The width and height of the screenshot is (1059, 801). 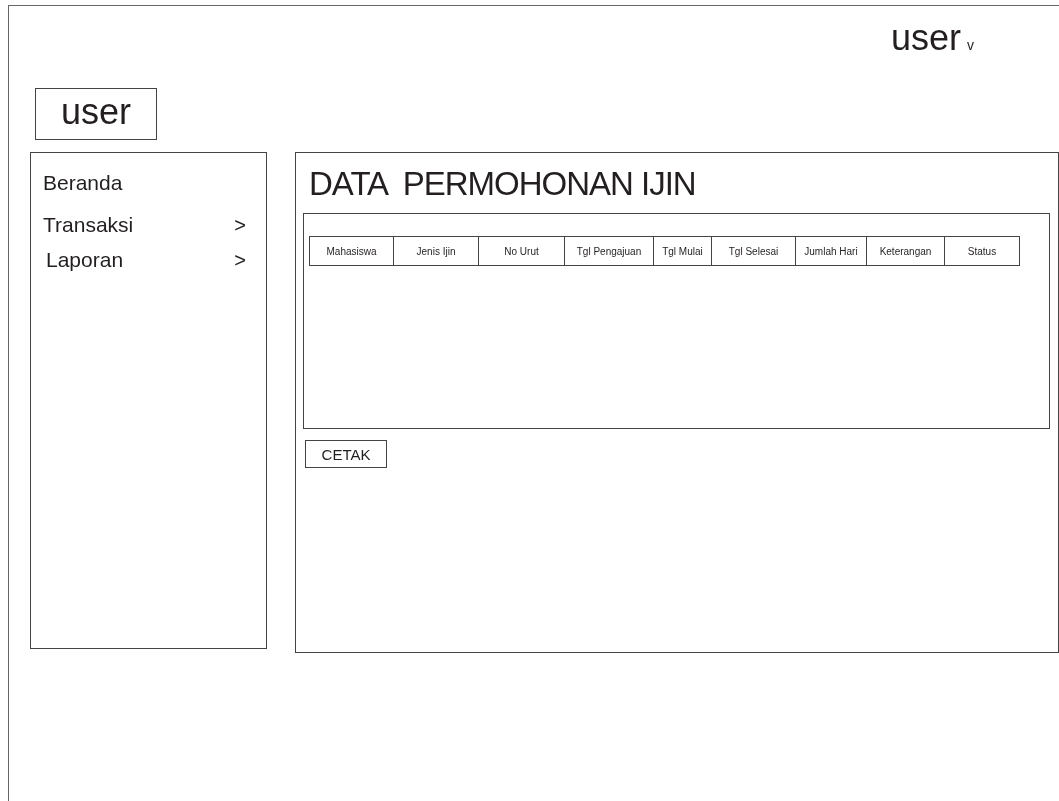 I want to click on page-title: DATA PERMOHONAN IJIN, so click(x=503, y=184).